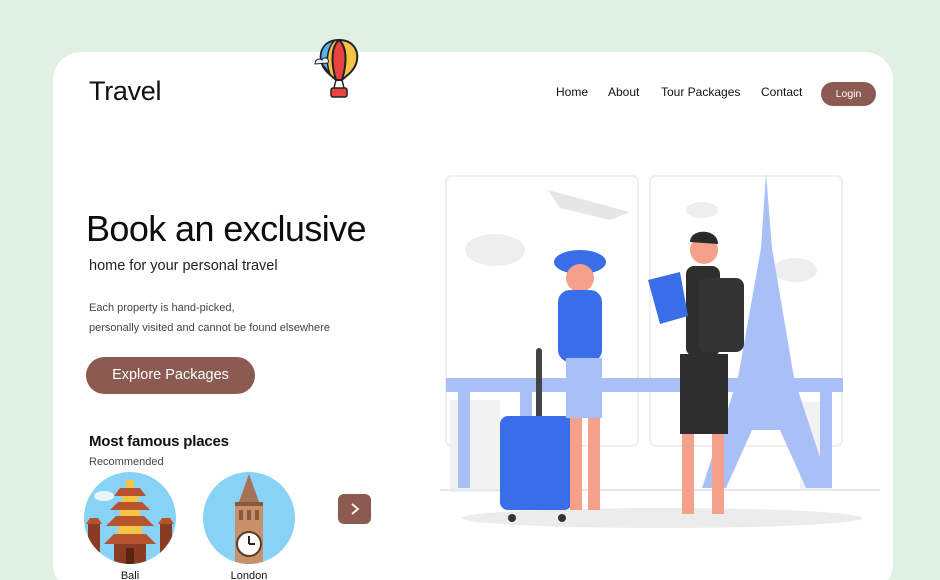 The width and height of the screenshot is (940, 580). Describe the element at coordinates (700, 92) in the screenshot. I see `nav-tour-packages: Tour Packages` at that location.